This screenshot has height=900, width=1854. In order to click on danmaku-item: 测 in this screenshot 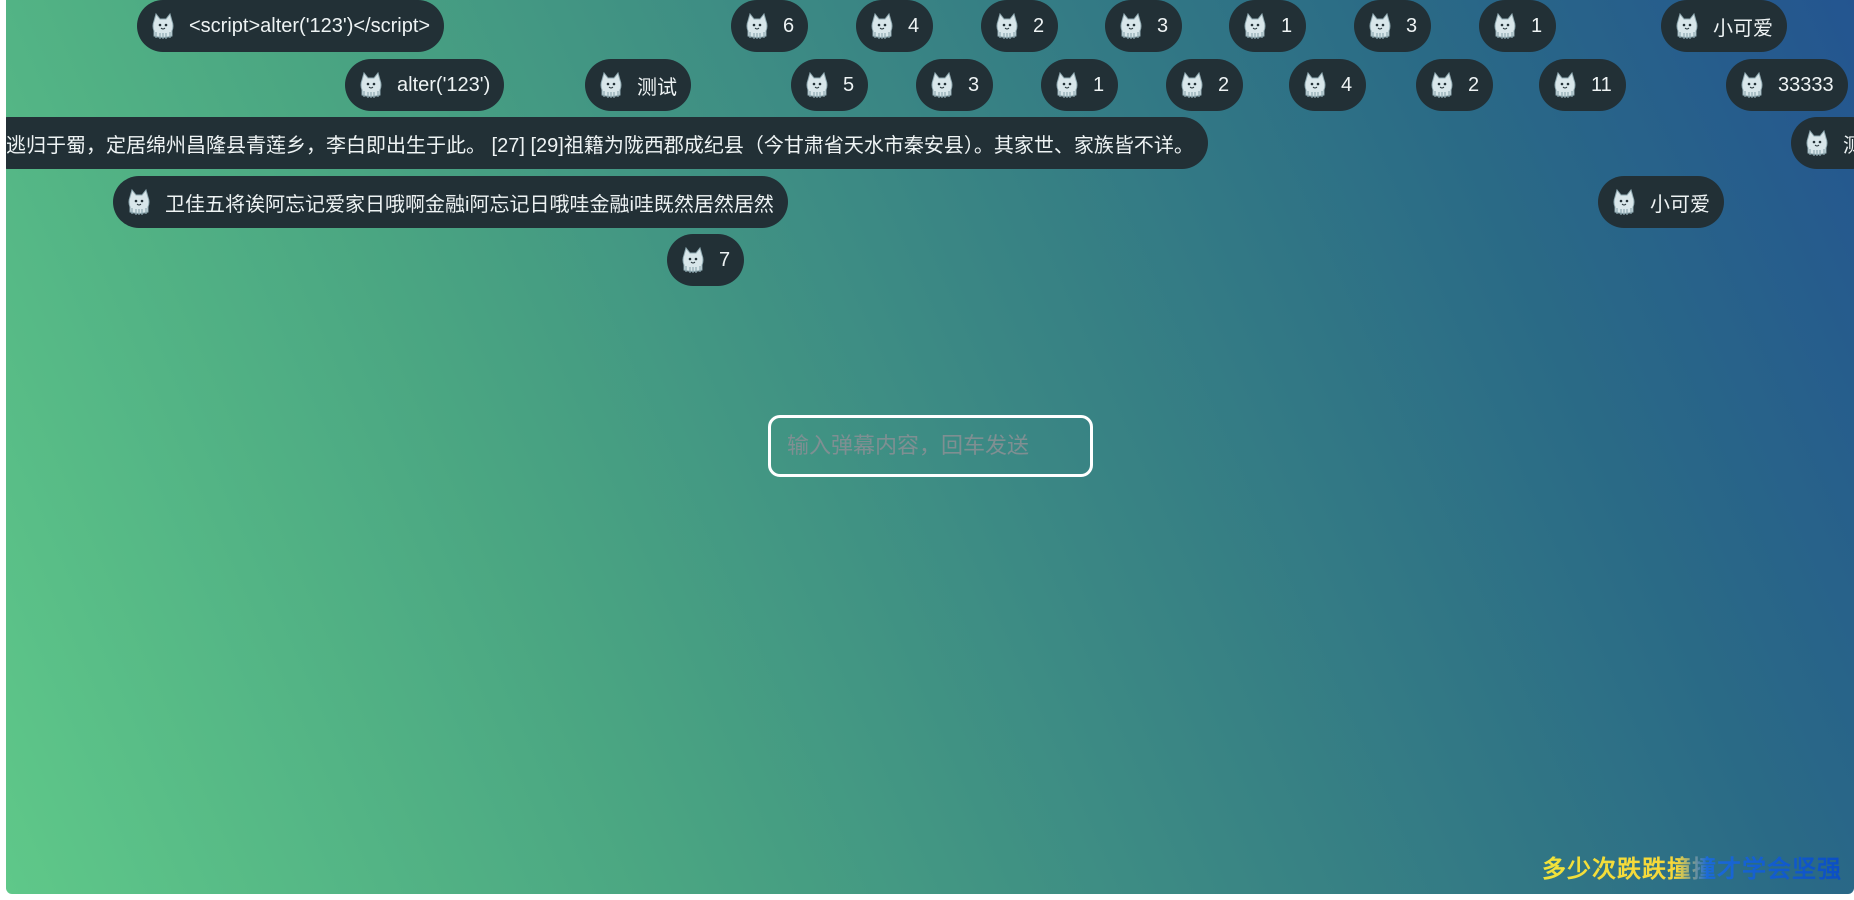, I will do `click(1822, 143)`.